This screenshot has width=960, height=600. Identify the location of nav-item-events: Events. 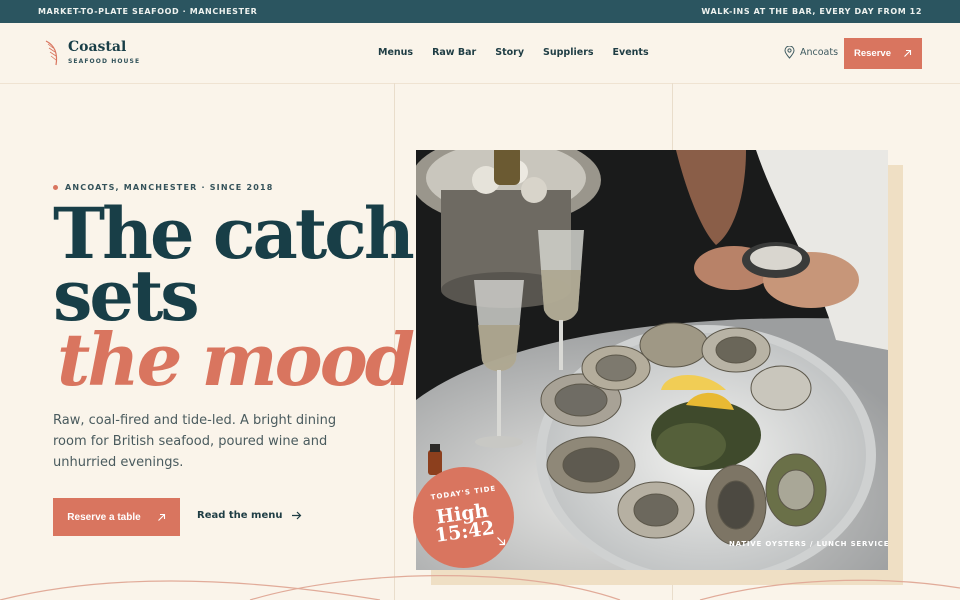
(631, 52).